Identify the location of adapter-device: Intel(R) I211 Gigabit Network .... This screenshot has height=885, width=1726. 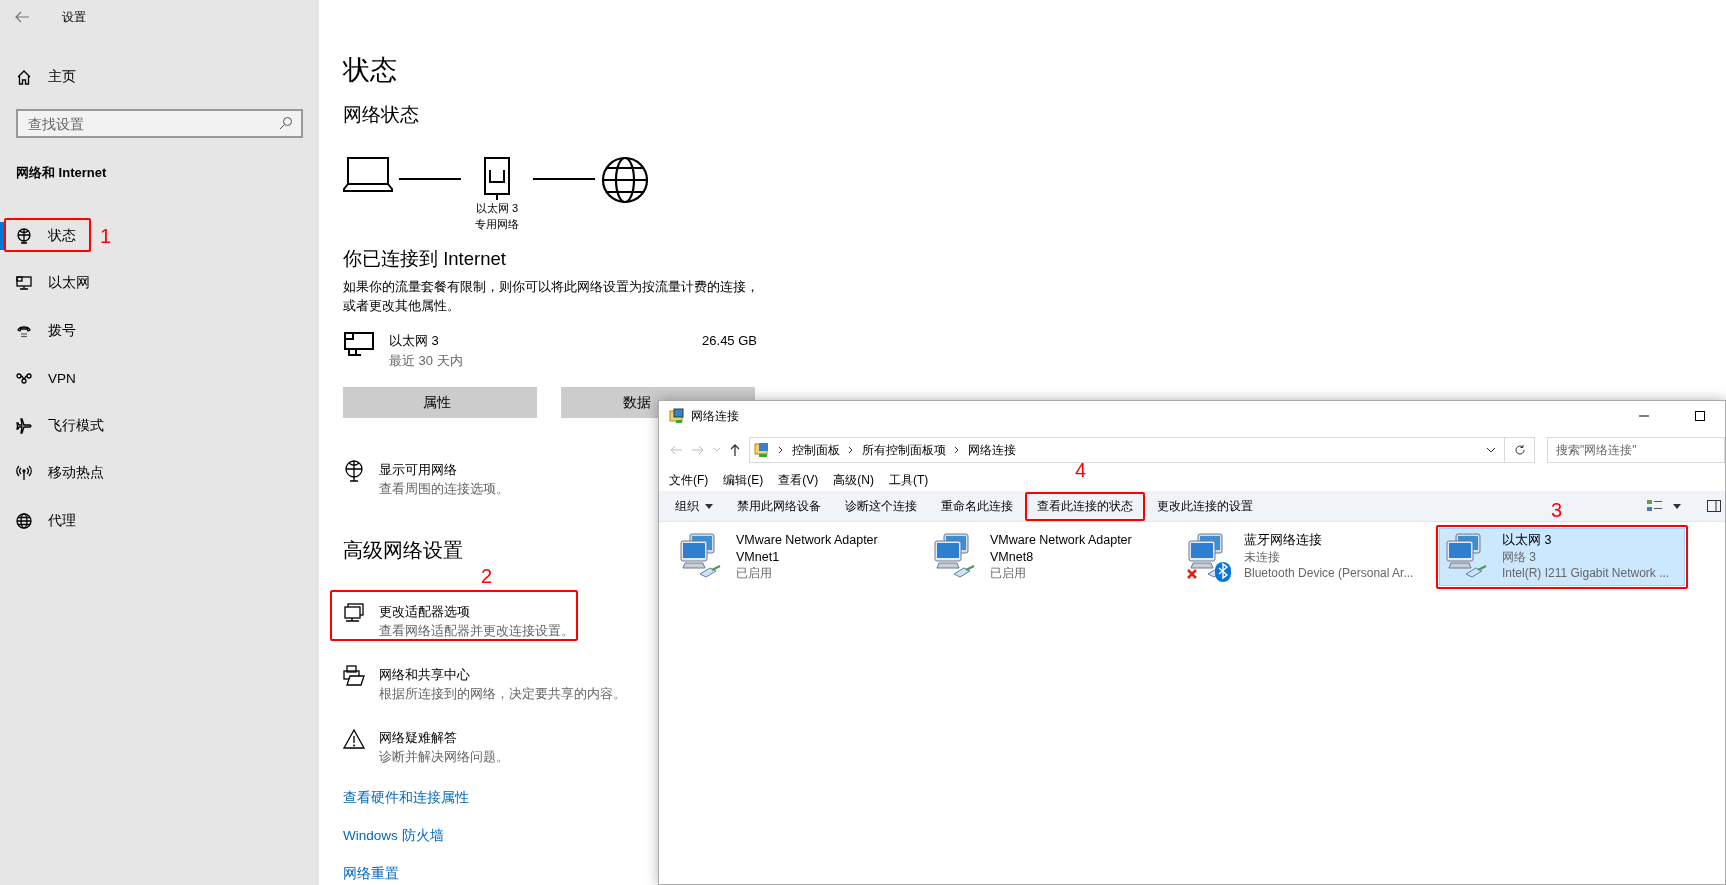
(1586, 573).